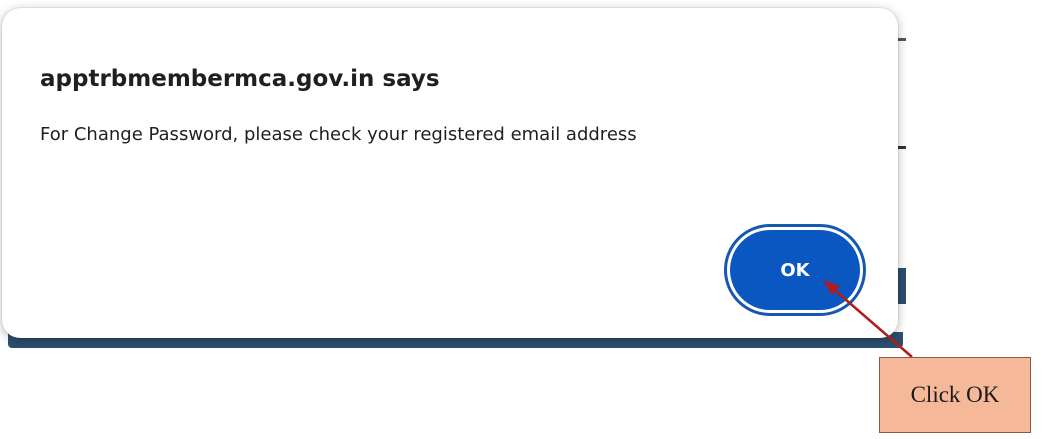  What do you see at coordinates (240, 79) in the screenshot?
I see `dialog-title: apptrbmembermca.gov.in says` at bounding box center [240, 79].